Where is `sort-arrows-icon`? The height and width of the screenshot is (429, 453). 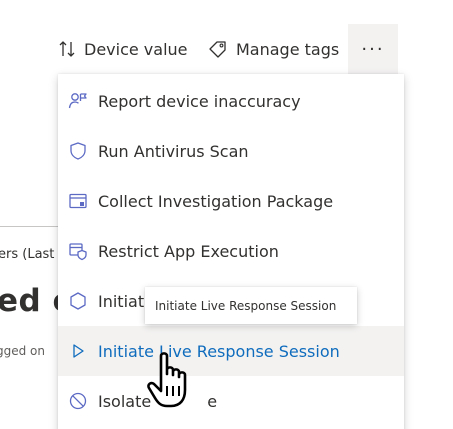
sort-arrows-icon is located at coordinates (67, 49).